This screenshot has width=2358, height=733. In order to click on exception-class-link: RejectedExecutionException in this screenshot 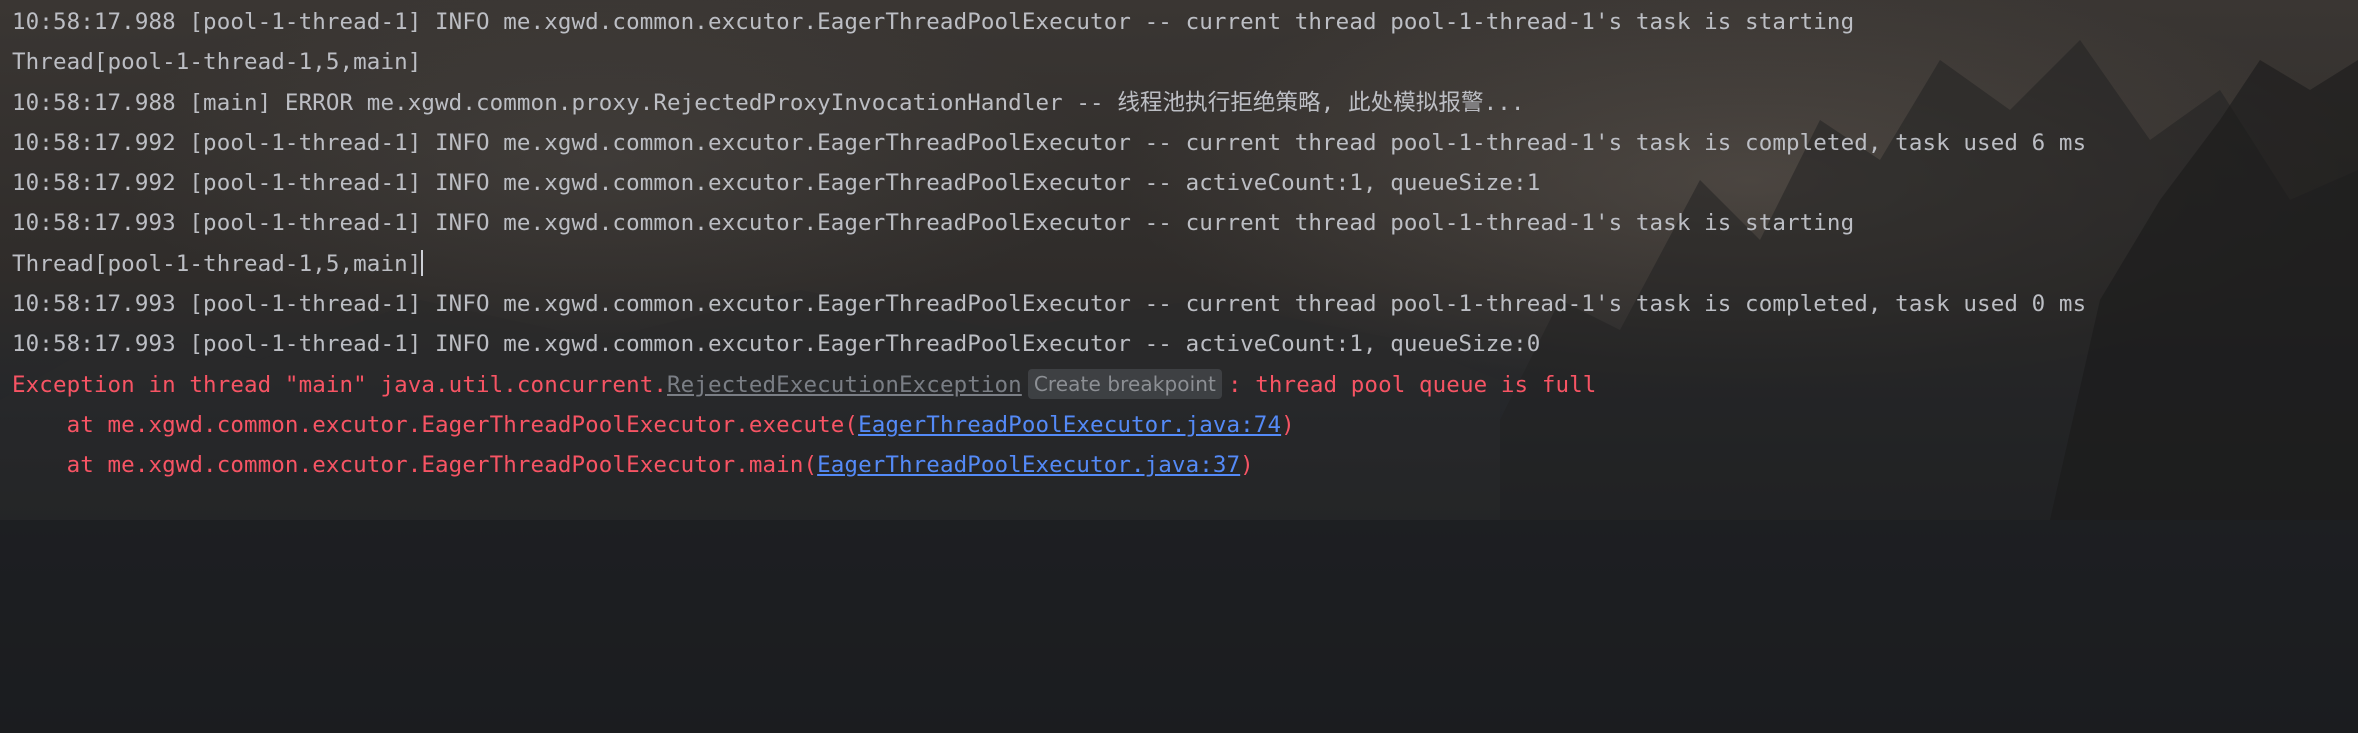, I will do `click(844, 385)`.